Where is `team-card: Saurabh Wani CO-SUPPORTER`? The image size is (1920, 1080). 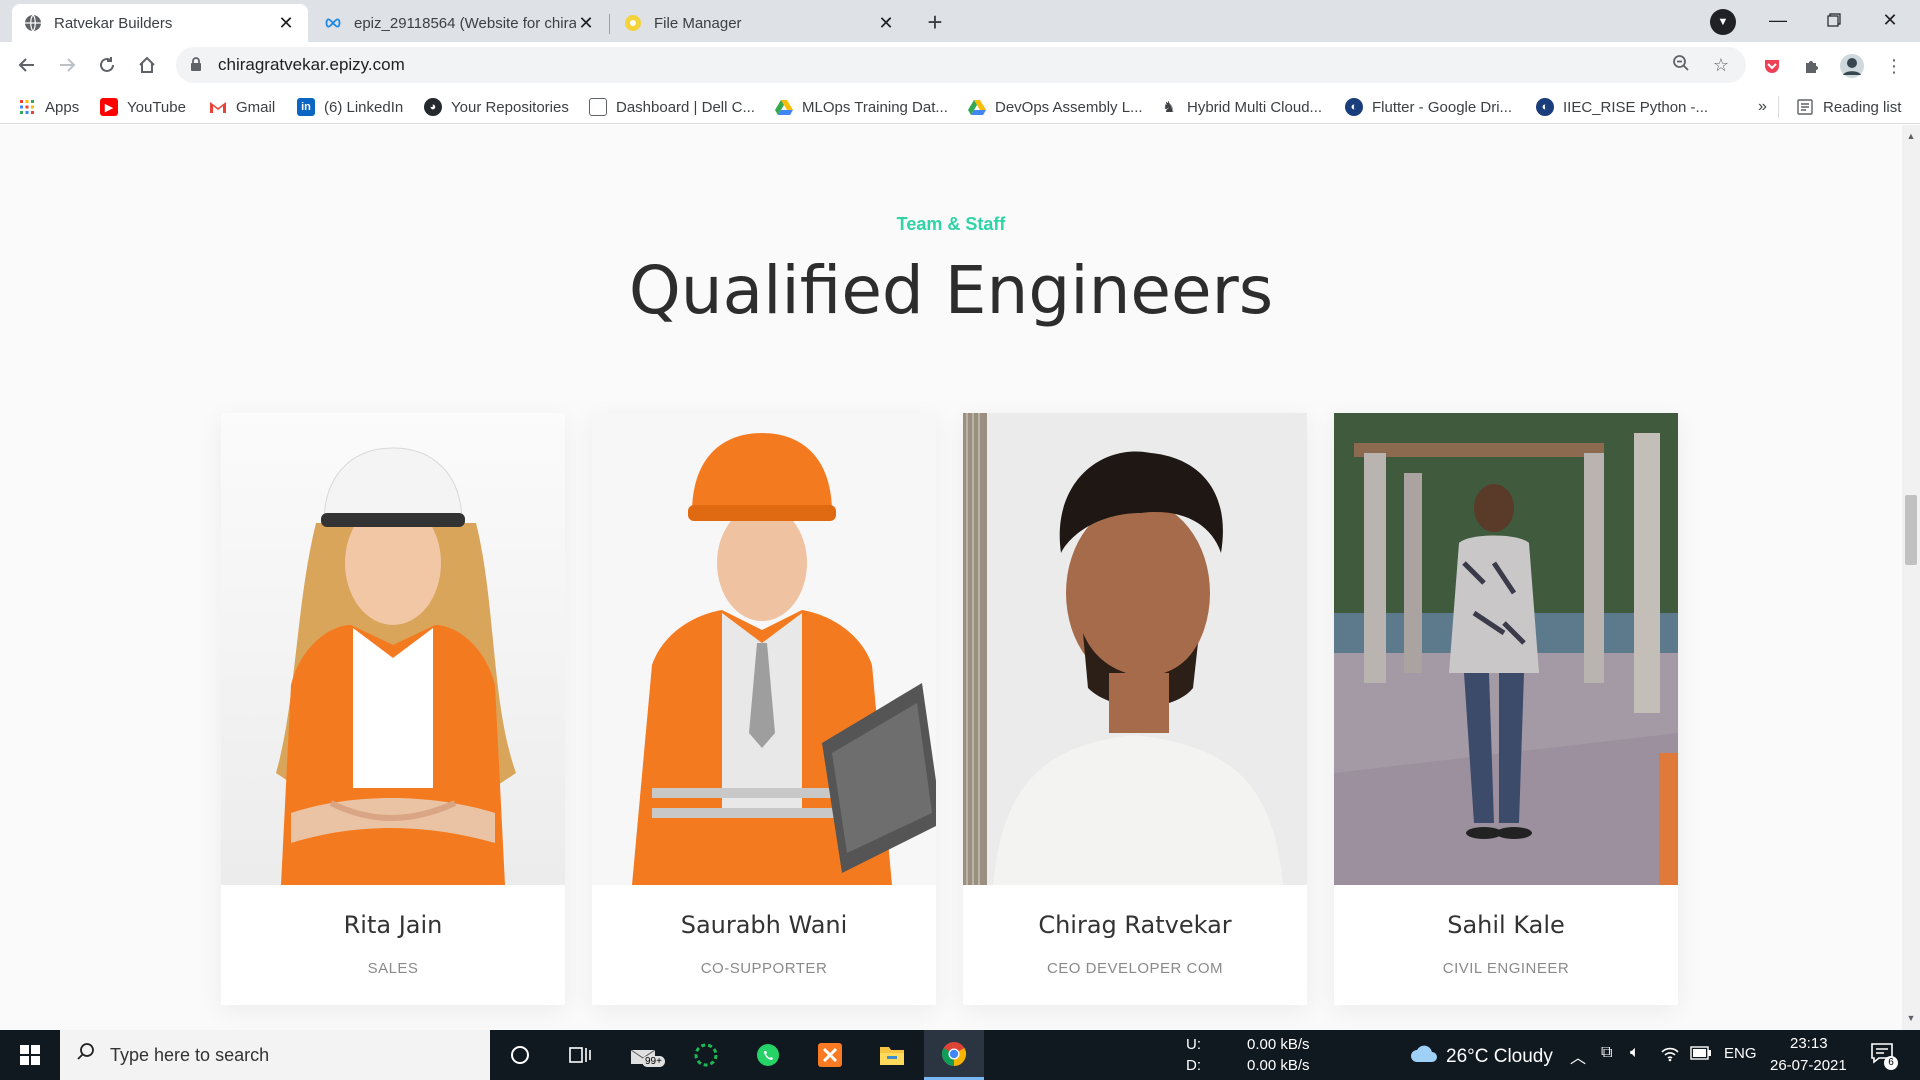
team-card: Saurabh Wani CO-SUPPORTER is located at coordinates (764, 709).